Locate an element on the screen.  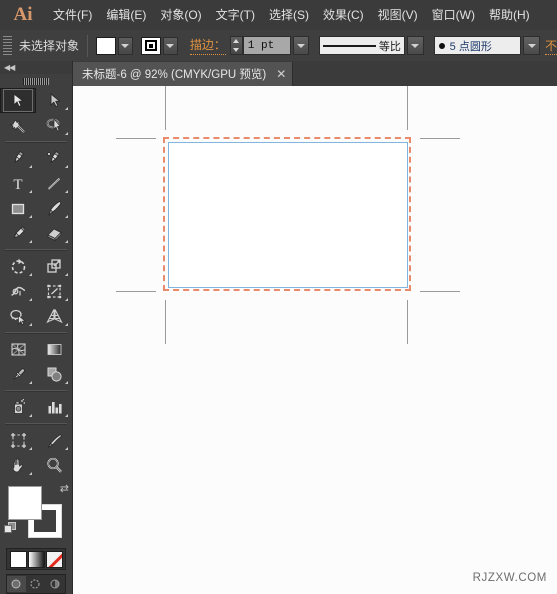
menu-view: 视图(V) is located at coordinates (398, 15).